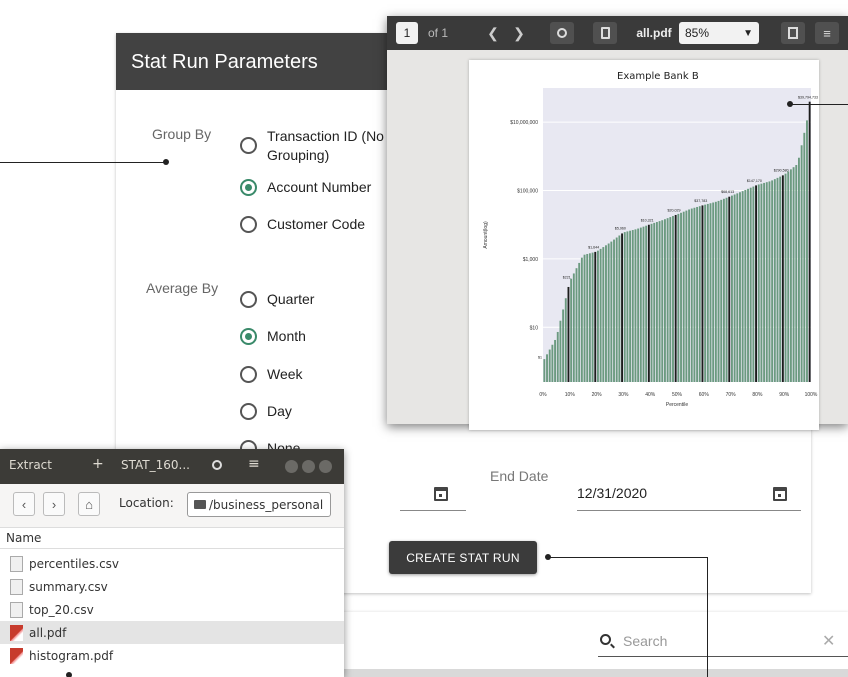  I want to click on annotation-dot, so click(69, 674).